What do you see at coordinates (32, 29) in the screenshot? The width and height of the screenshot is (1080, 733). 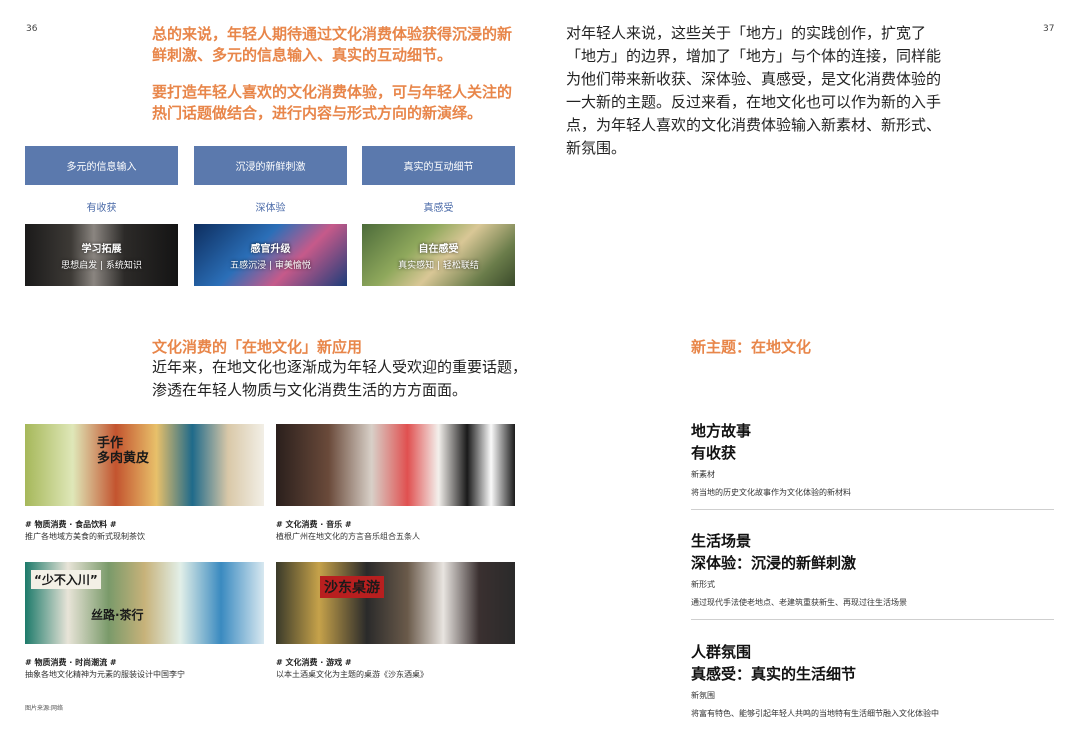 I see `page-number-left: 36` at bounding box center [32, 29].